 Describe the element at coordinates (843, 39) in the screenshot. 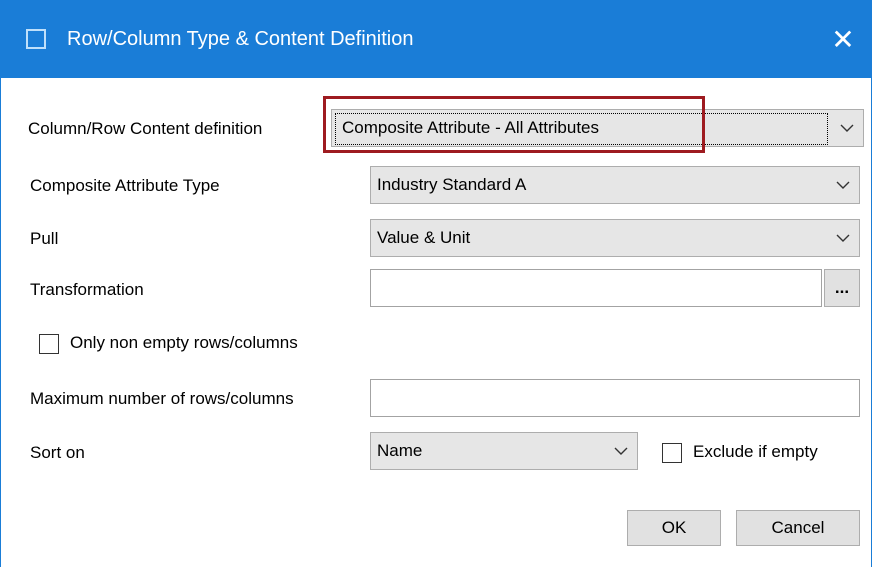

I see `close-button: ✕` at that location.